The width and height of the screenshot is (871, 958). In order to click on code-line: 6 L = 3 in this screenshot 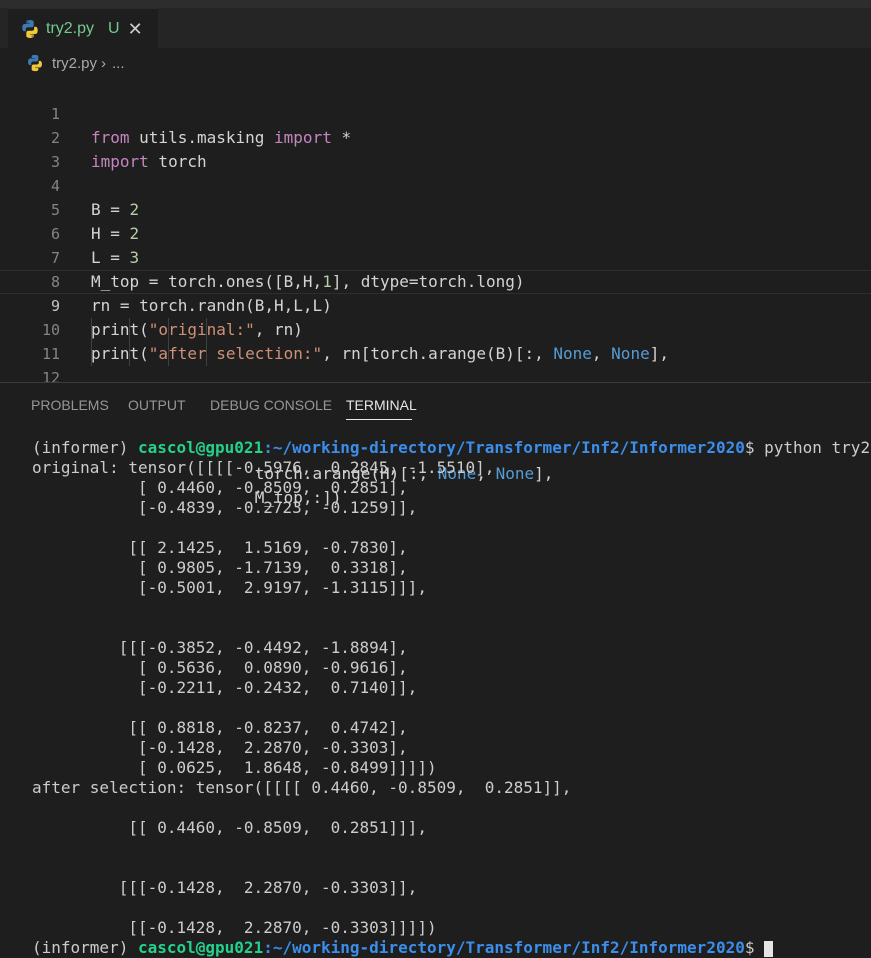, I will do `click(435, 232)`.